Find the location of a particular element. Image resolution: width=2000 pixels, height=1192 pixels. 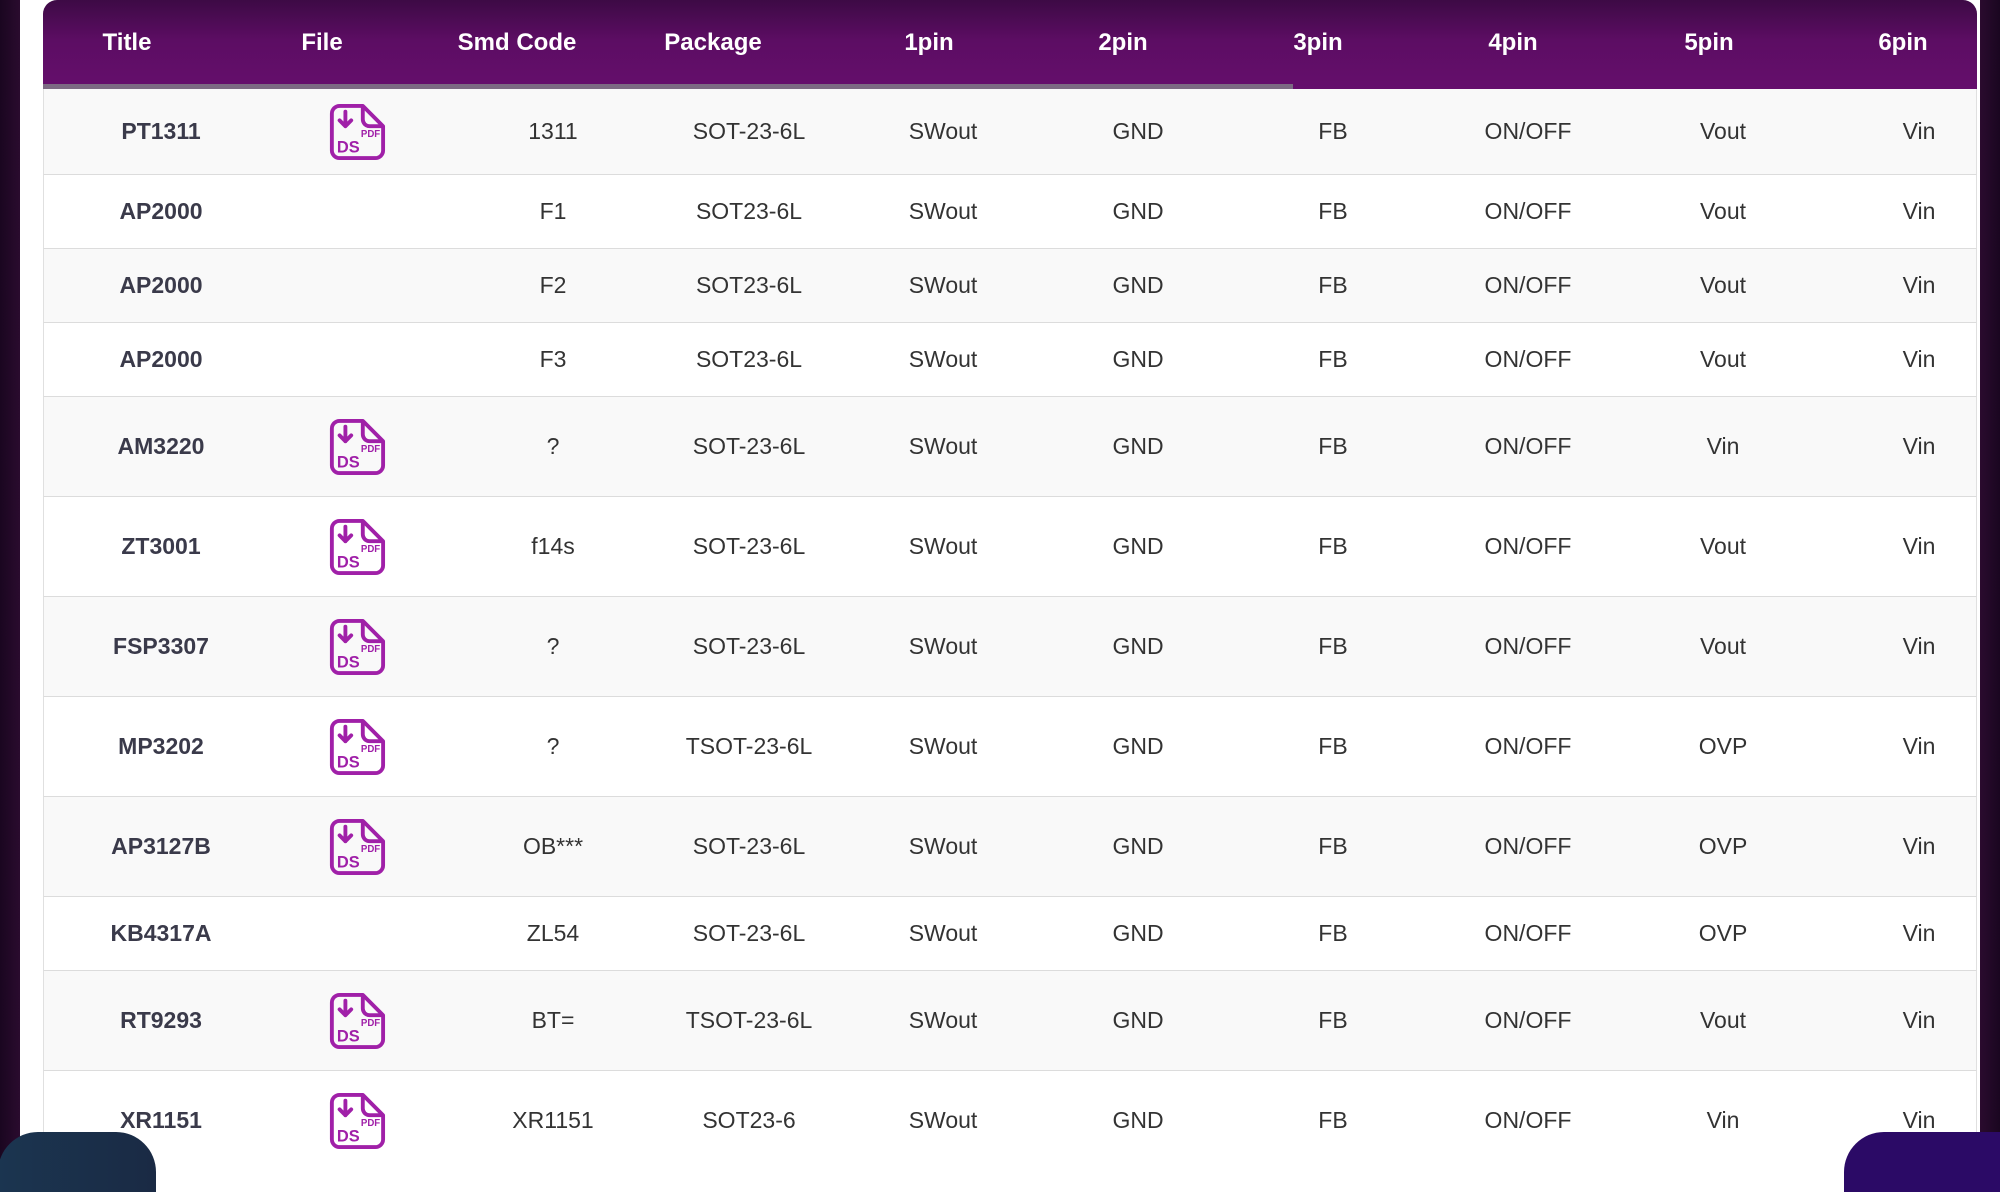

header-package: Package is located at coordinates (712, 43).